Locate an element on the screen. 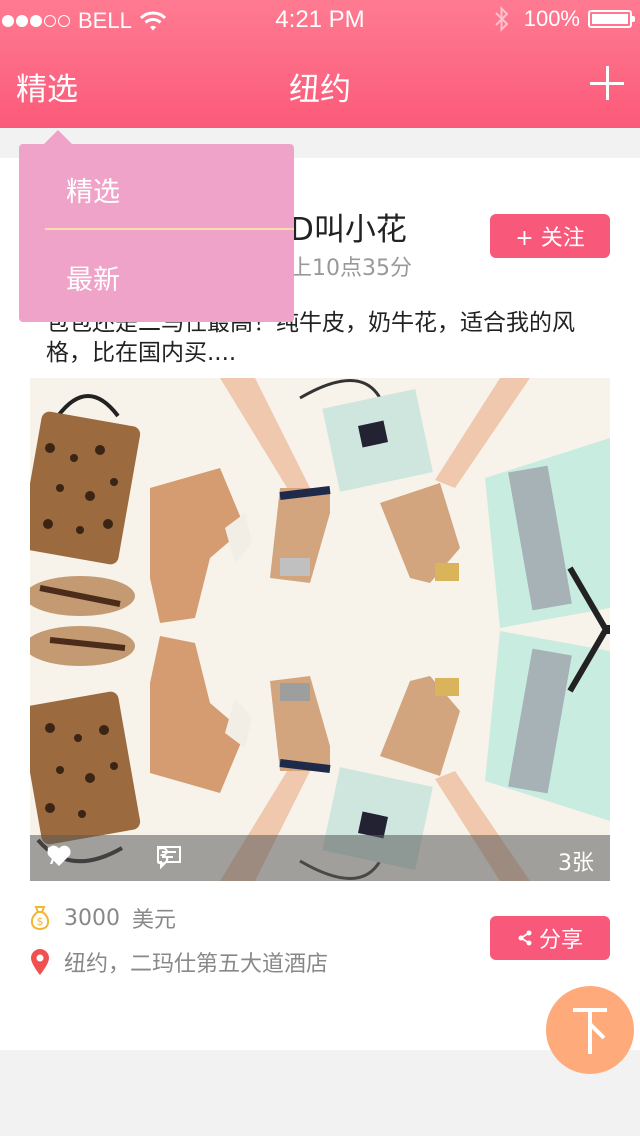  like-button: 7 is located at coordinates (58, 857).